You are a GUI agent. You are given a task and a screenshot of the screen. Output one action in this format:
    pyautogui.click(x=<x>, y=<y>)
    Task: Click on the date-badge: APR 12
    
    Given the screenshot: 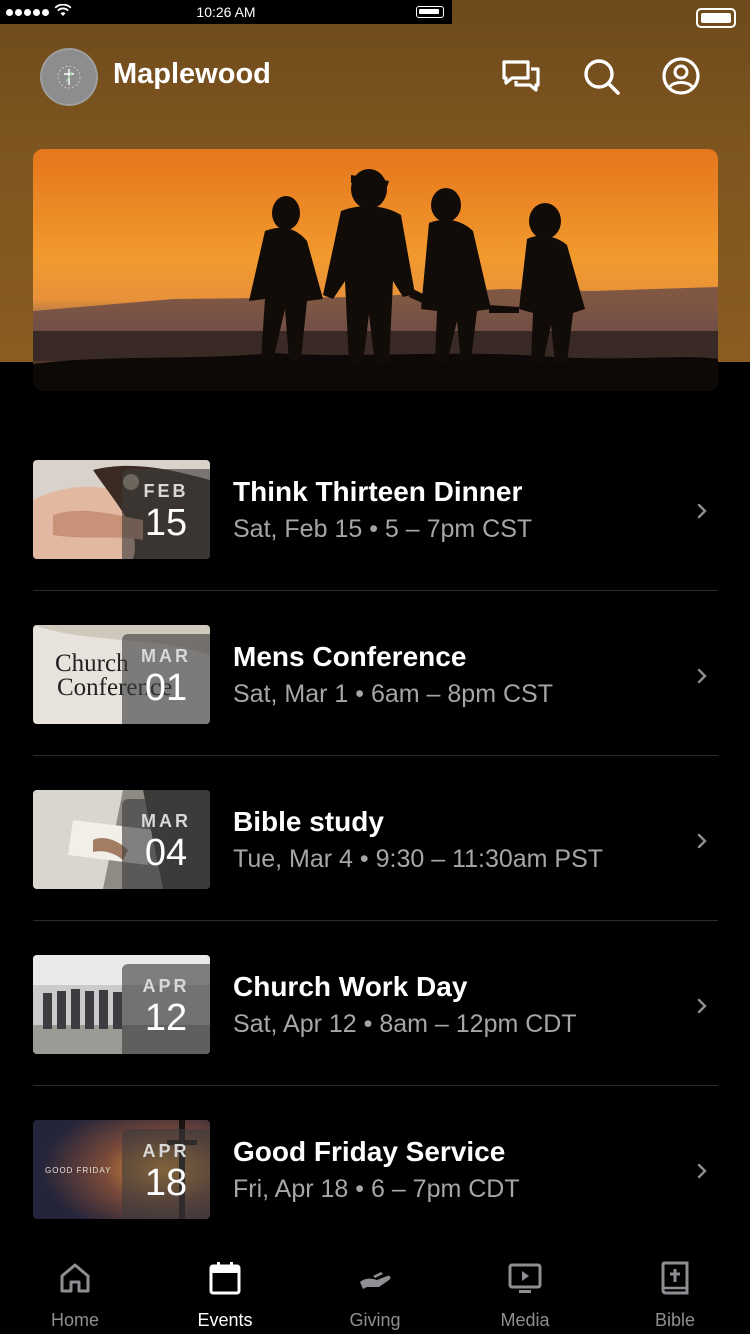 What is the action you would take?
    pyautogui.click(x=166, y=1009)
    